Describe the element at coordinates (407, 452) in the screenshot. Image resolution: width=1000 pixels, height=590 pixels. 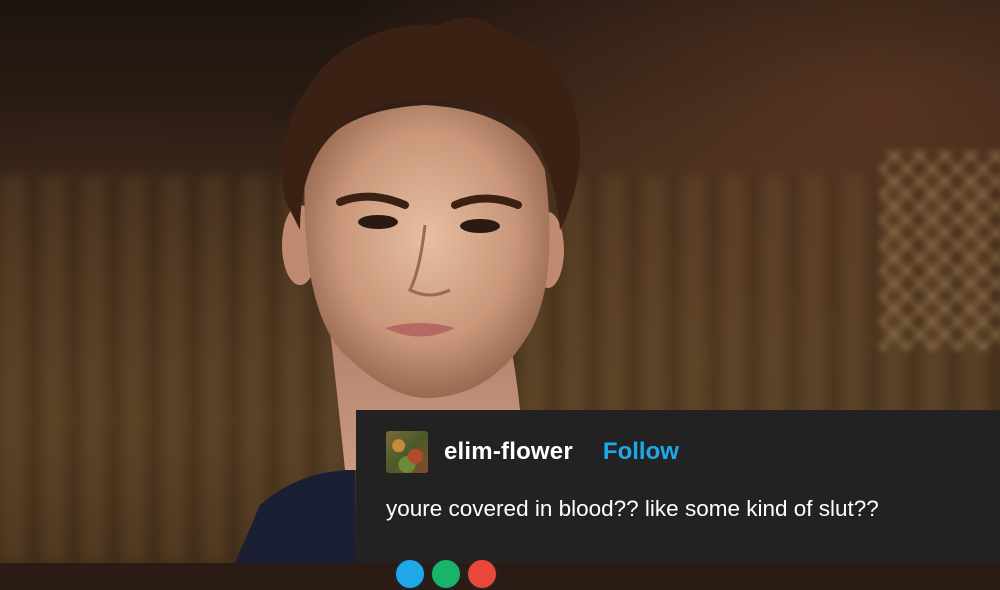
I see `user-avatar` at that location.